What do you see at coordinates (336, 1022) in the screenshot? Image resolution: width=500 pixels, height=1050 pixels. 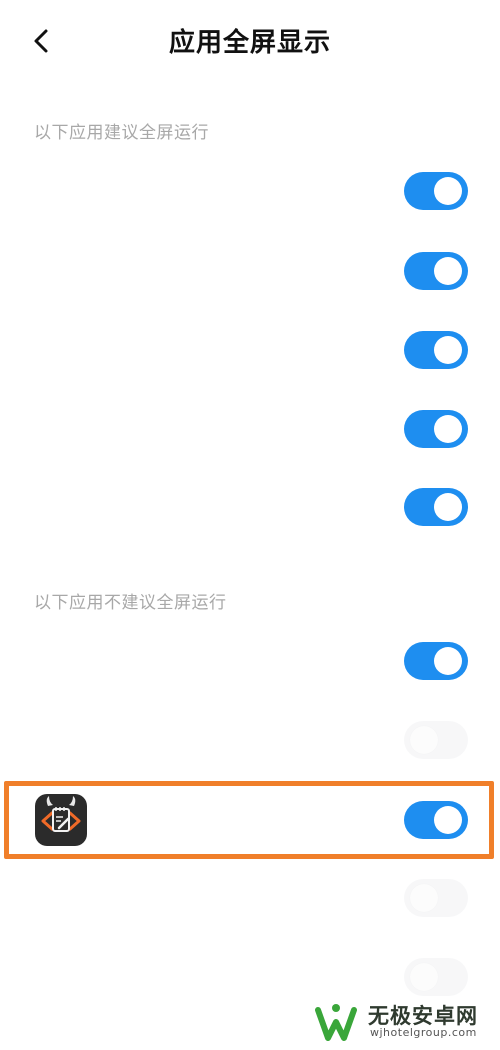 I see `watermark-logo-icon` at bounding box center [336, 1022].